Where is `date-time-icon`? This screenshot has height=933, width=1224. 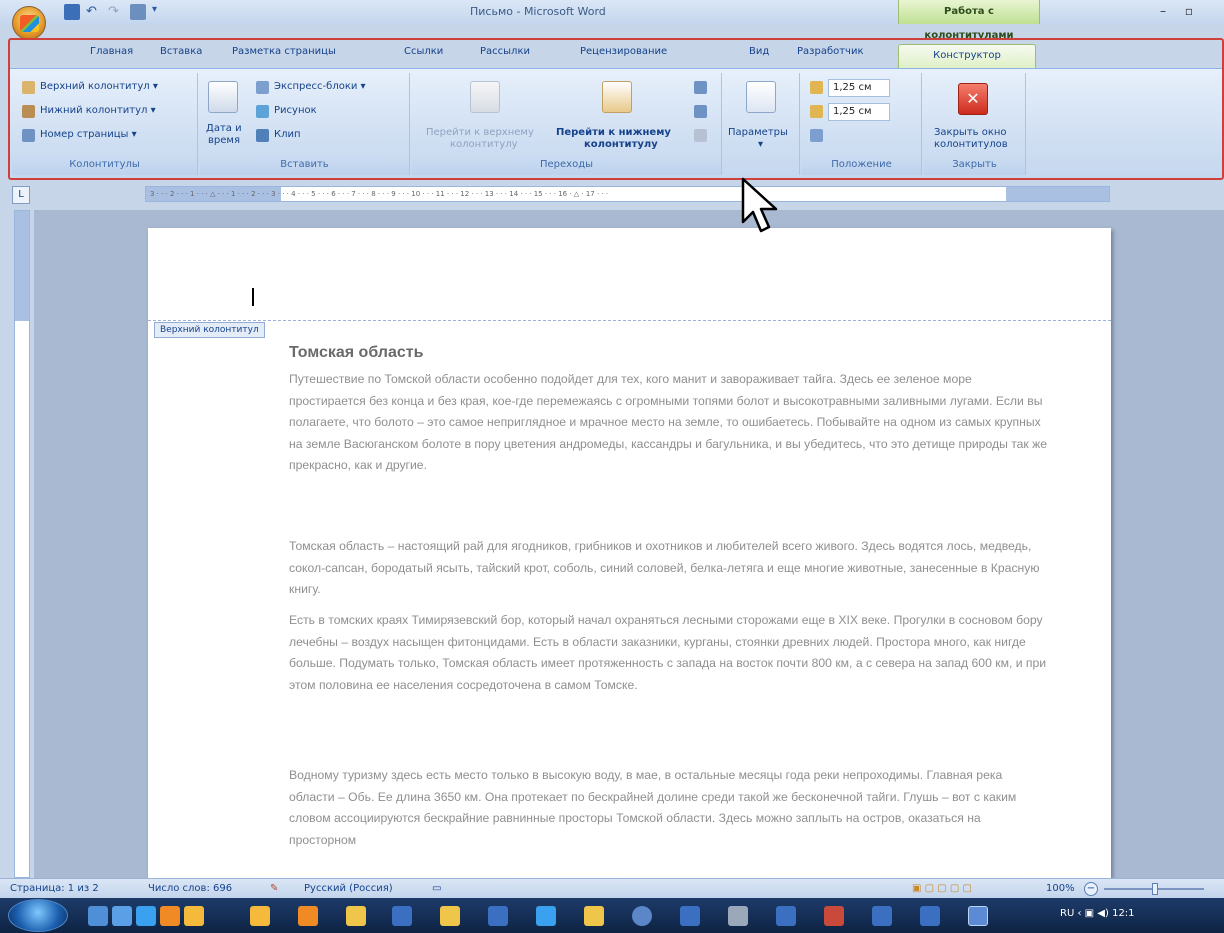 date-time-icon is located at coordinates (223, 97).